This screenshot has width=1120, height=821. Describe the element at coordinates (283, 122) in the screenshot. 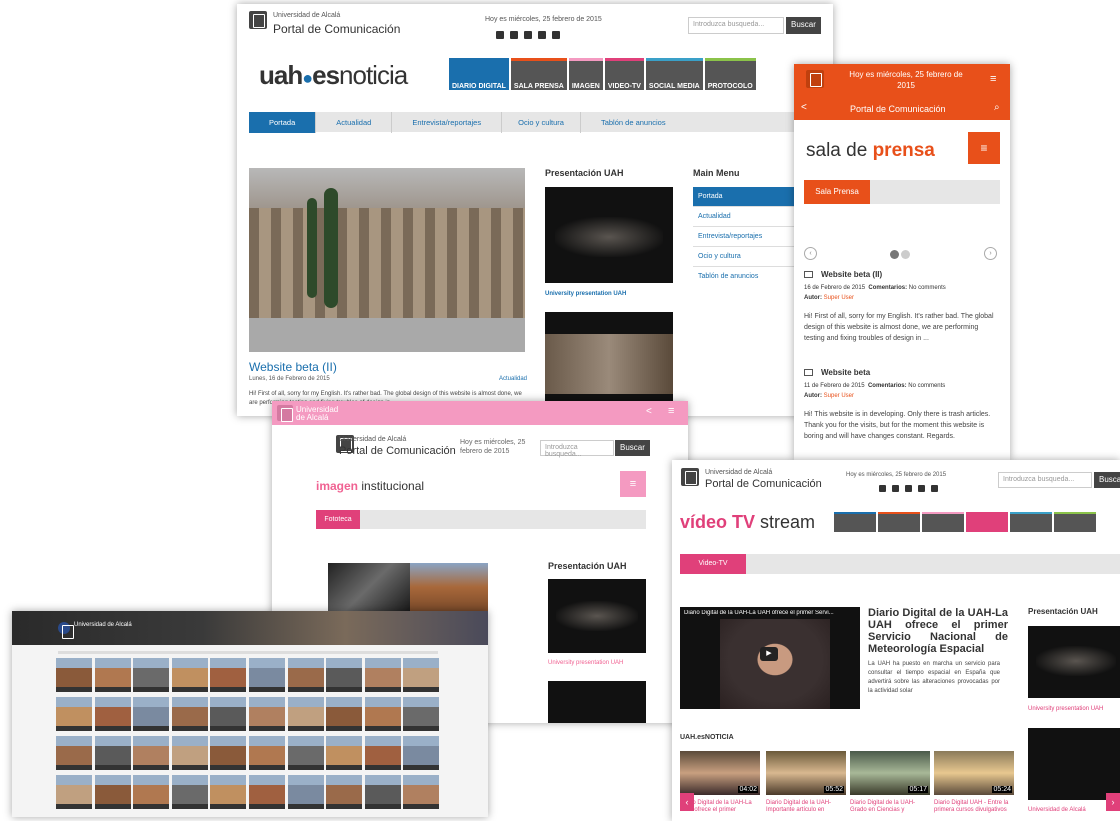

I see `subnav-portada: Portada` at that location.